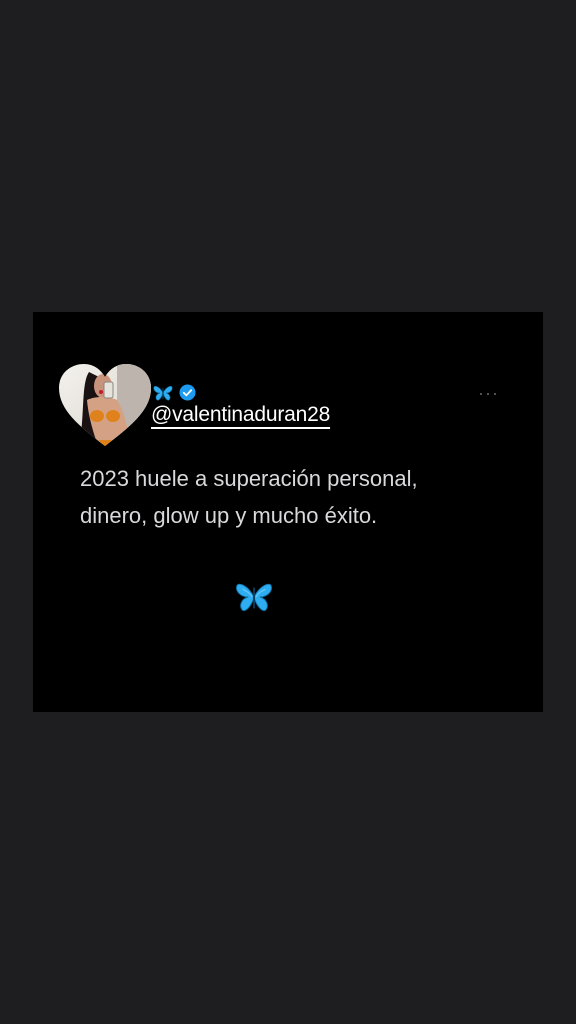 The width and height of the screenshot is (576, 1024). Describe the element at coordinates (105, 406) in the screenshot. I see `avatar` at that location.